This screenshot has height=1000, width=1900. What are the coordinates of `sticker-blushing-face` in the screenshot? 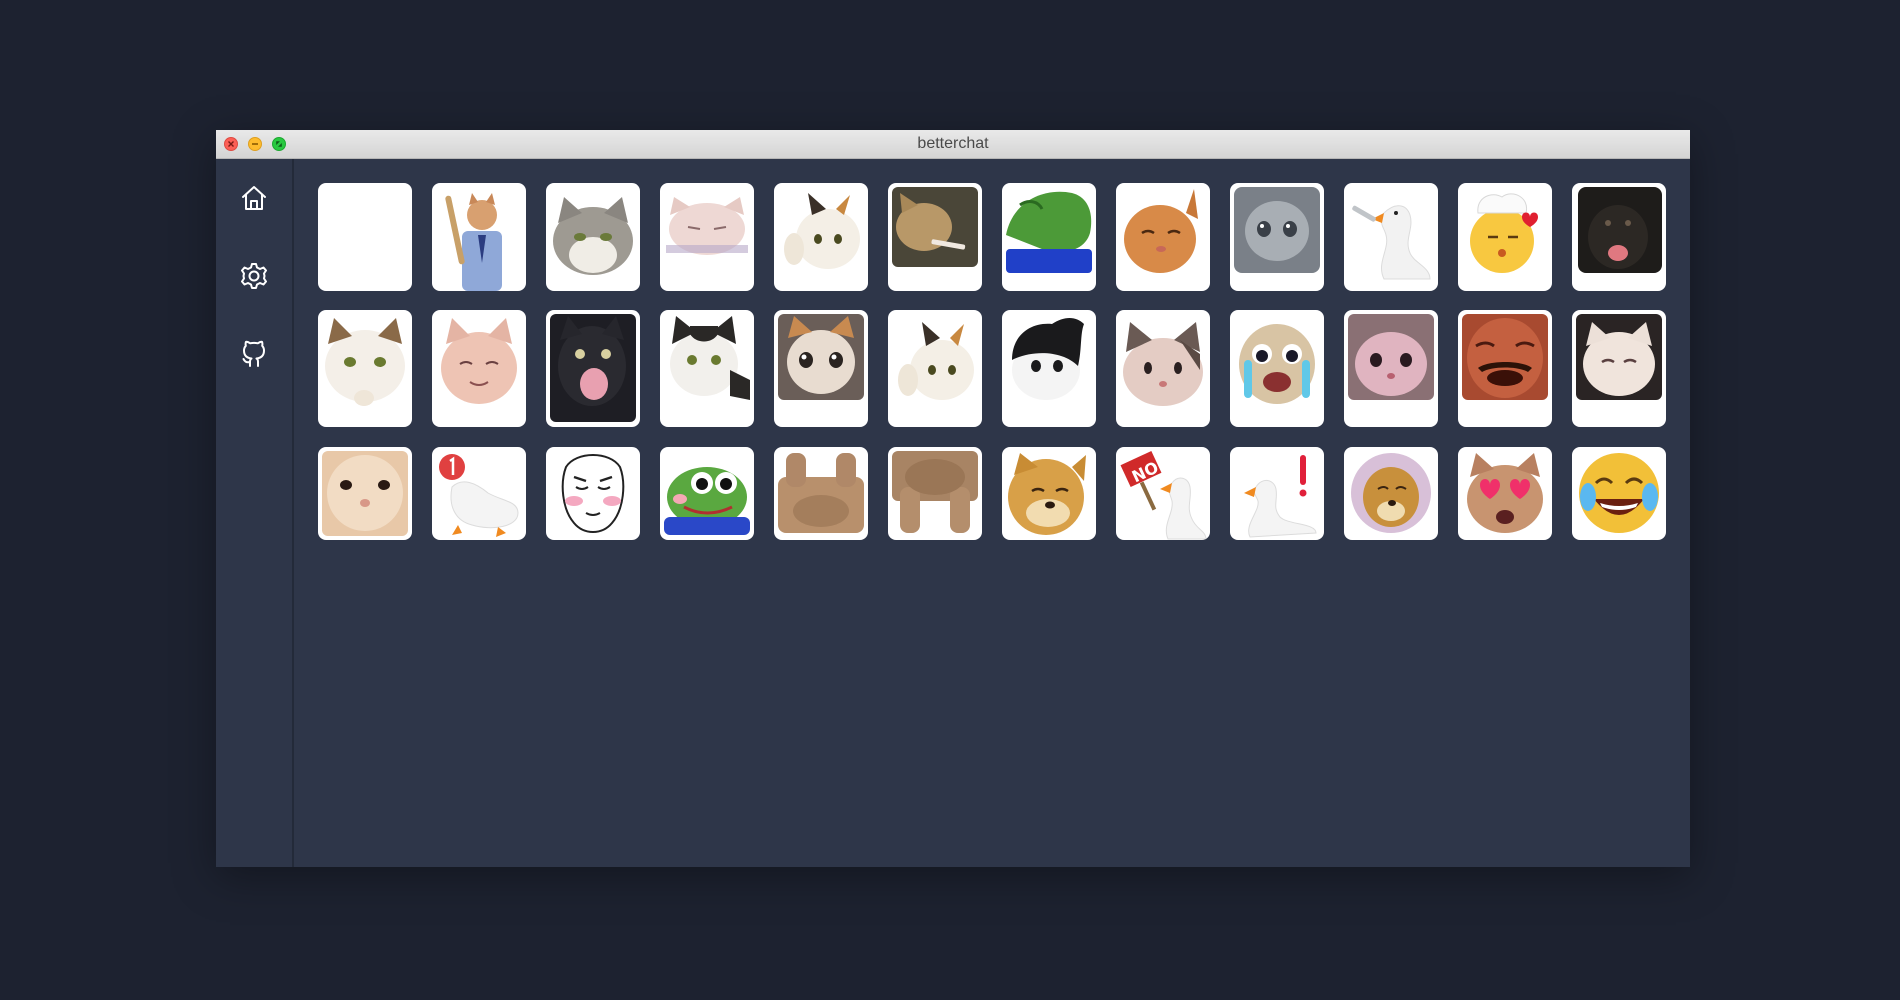 It's located at (593, 493).